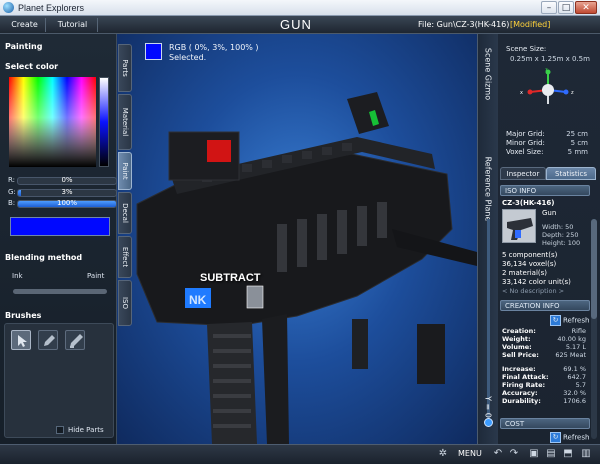  What do you see at coordinates (198, 300) in the screenshot?
I see `svg-text: NK` at bounding box center [198, 300].